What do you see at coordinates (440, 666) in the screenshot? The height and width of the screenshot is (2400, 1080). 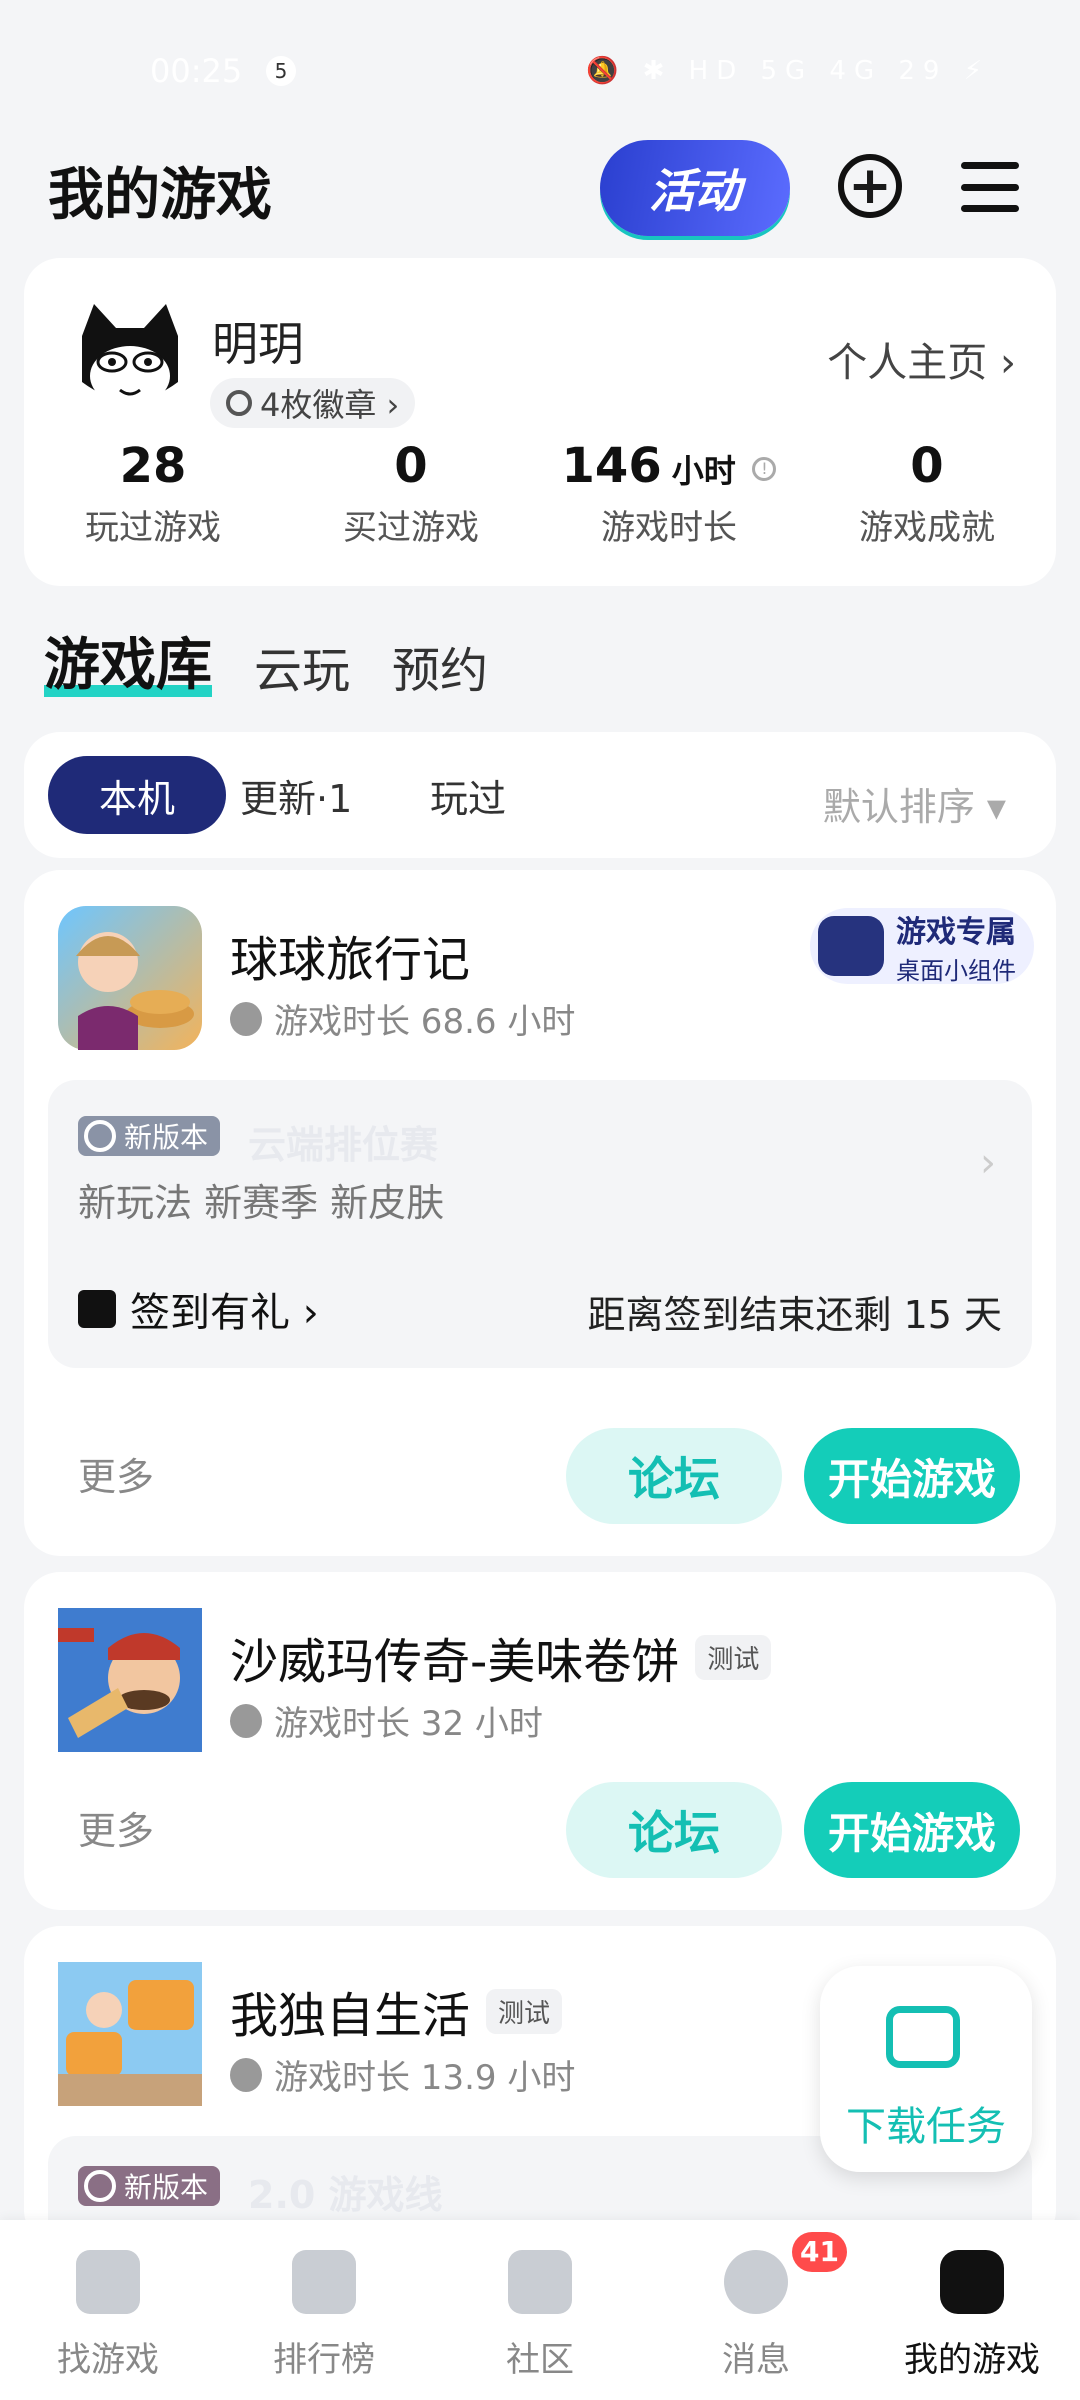 I see `tab-reservations: 预约` at bounding box center [440, 666].